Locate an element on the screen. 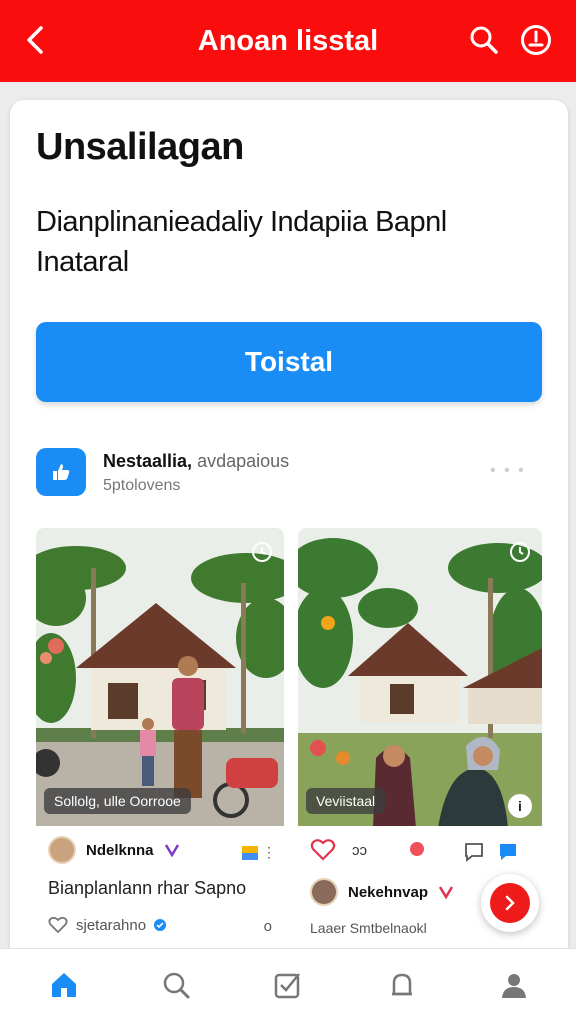 The height and width of the screenshot is (1024, 576). post-author-row: Nekehnvap is located at coordinates (382, 892).